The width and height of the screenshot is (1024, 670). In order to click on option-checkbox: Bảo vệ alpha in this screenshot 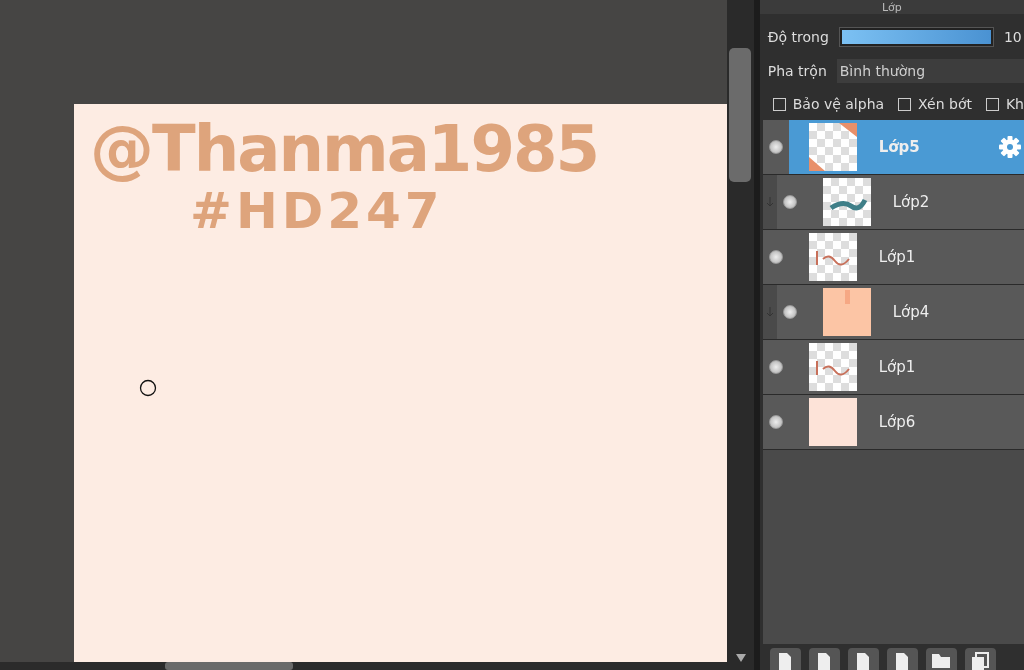, I will do `click(828, 104)`.